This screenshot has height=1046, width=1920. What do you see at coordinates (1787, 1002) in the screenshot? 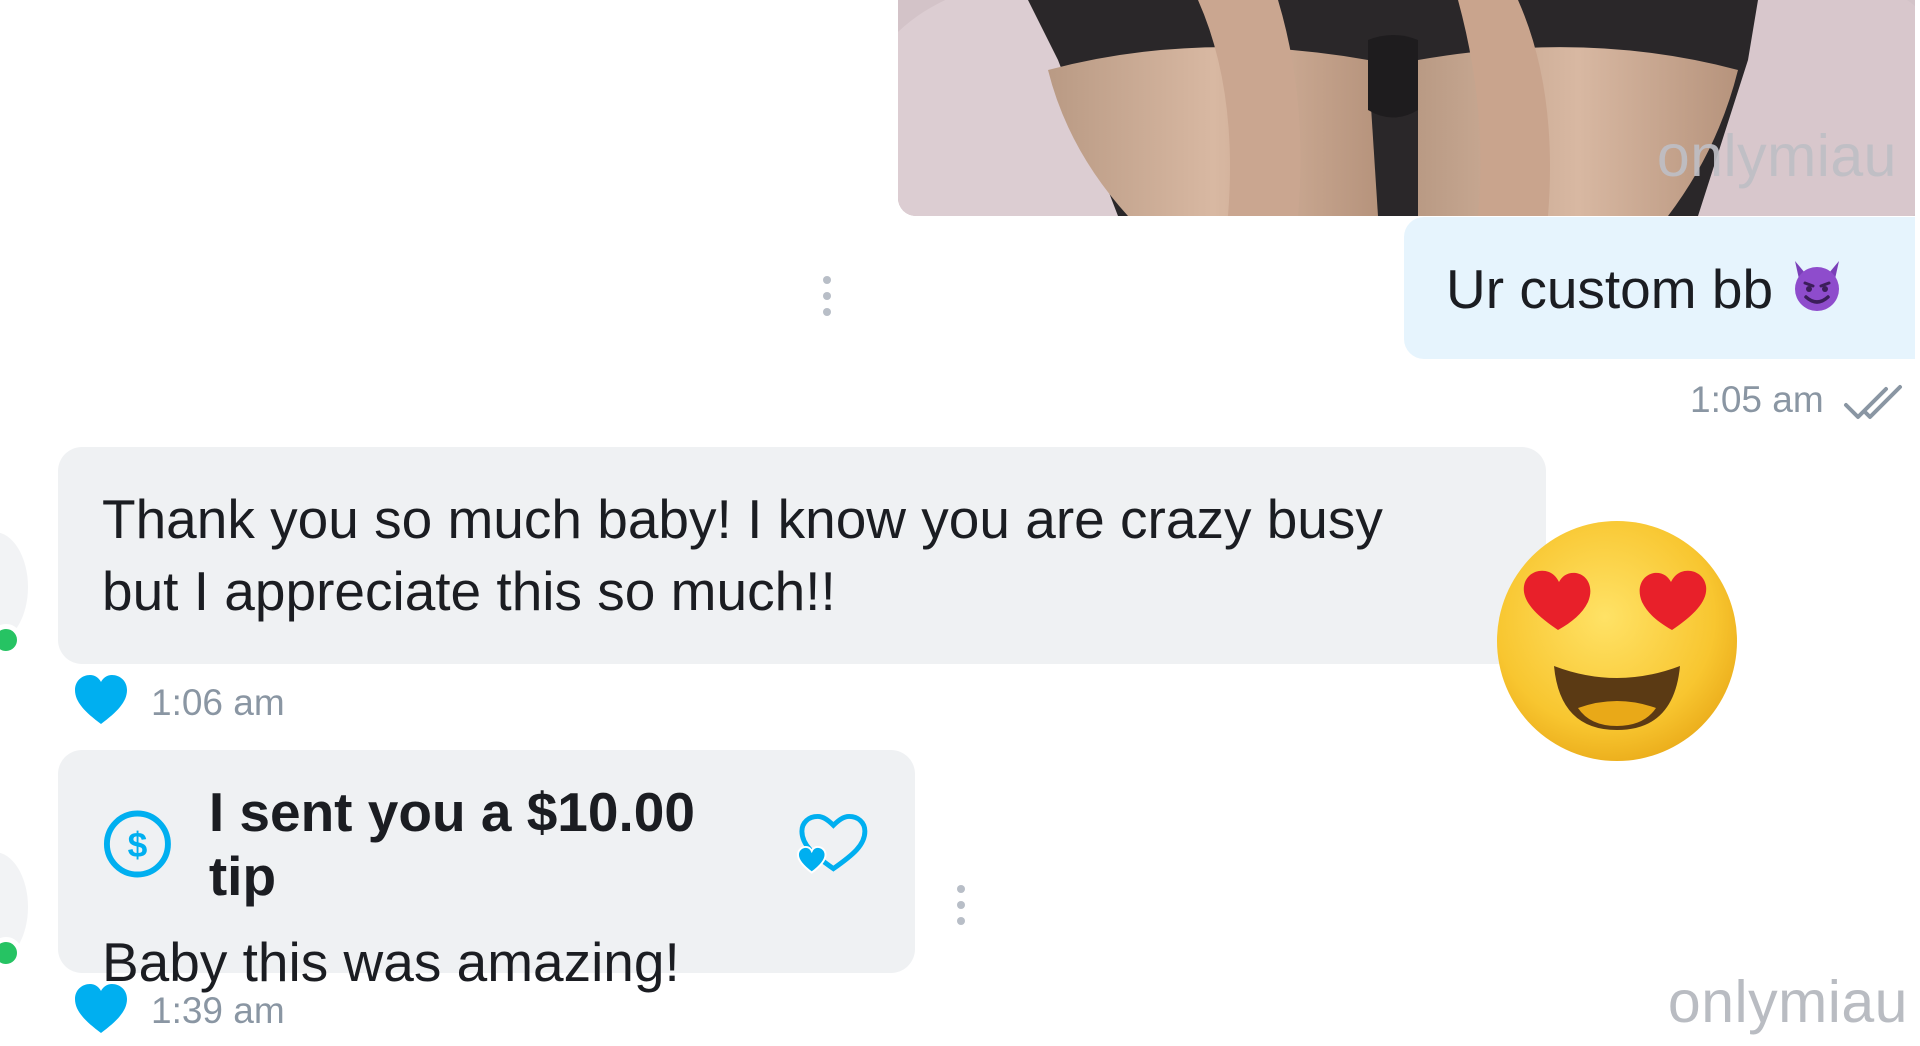
I see `watermark: onlymiau` at bounding box center [1787, 1002].